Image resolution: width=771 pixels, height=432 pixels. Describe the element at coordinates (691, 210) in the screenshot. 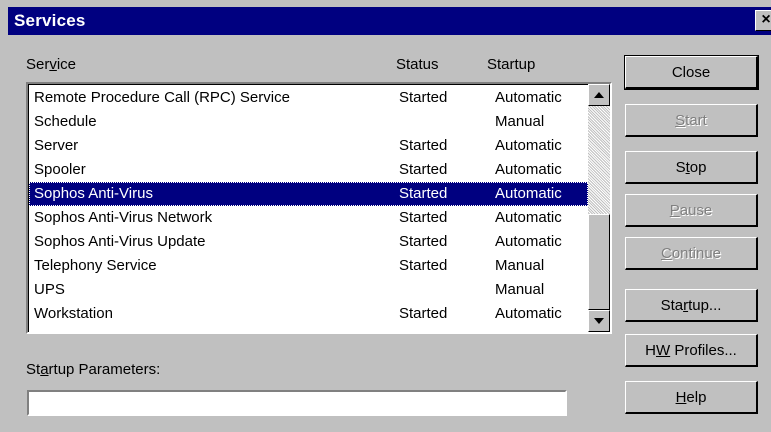

I see `pause-button: Pause` at that location.